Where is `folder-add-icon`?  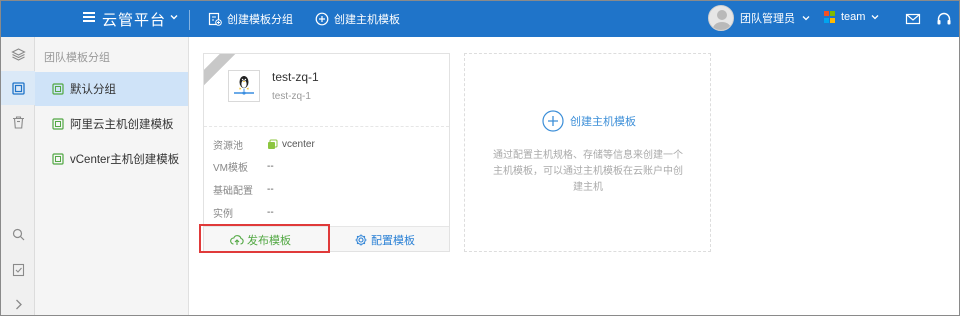 folder-add-icon is located at coordinates (215, 19).